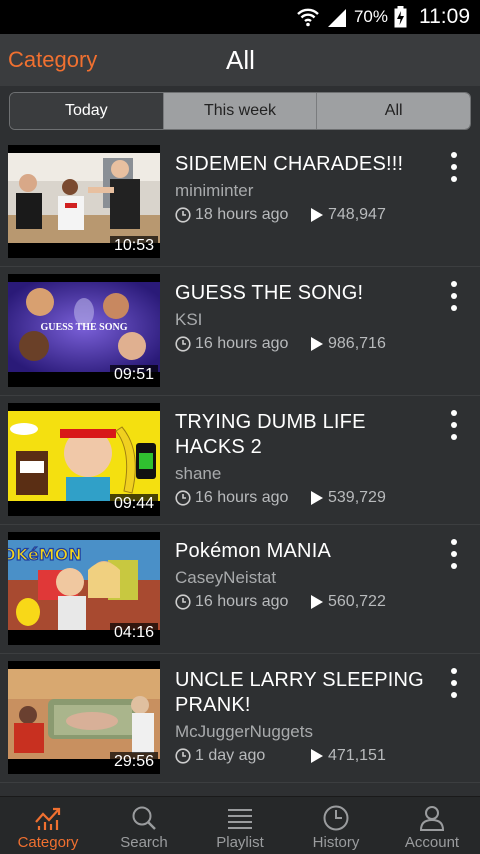 This screenshot has width=480, height=854. I want to click on video-title: TRYING DUMB LIFE HACKS 2, so click(305, 435).